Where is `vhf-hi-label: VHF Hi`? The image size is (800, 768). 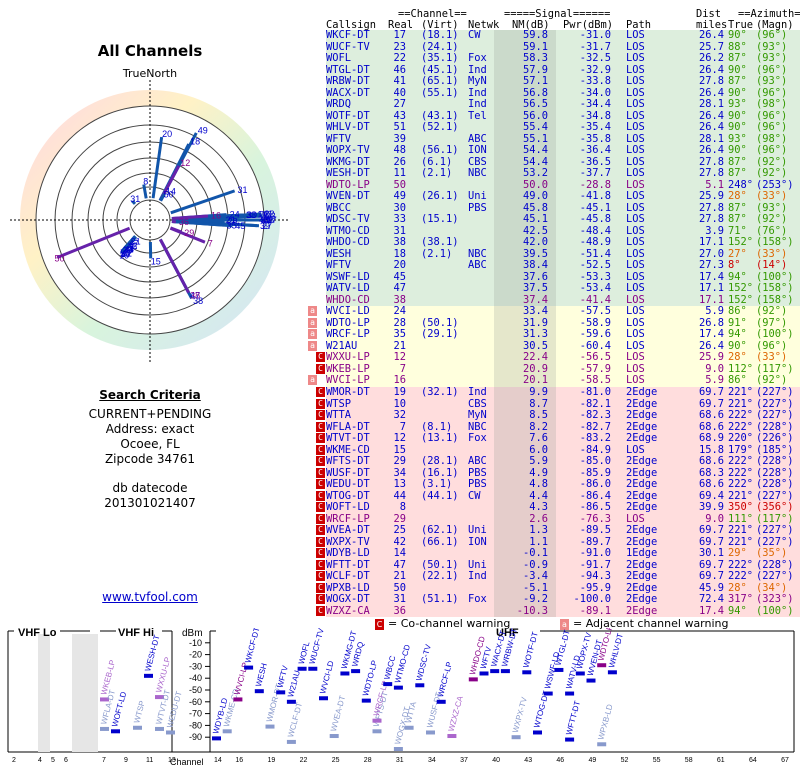 vhf-hi-label: VHF Hi is located at coordinates (136, 633).